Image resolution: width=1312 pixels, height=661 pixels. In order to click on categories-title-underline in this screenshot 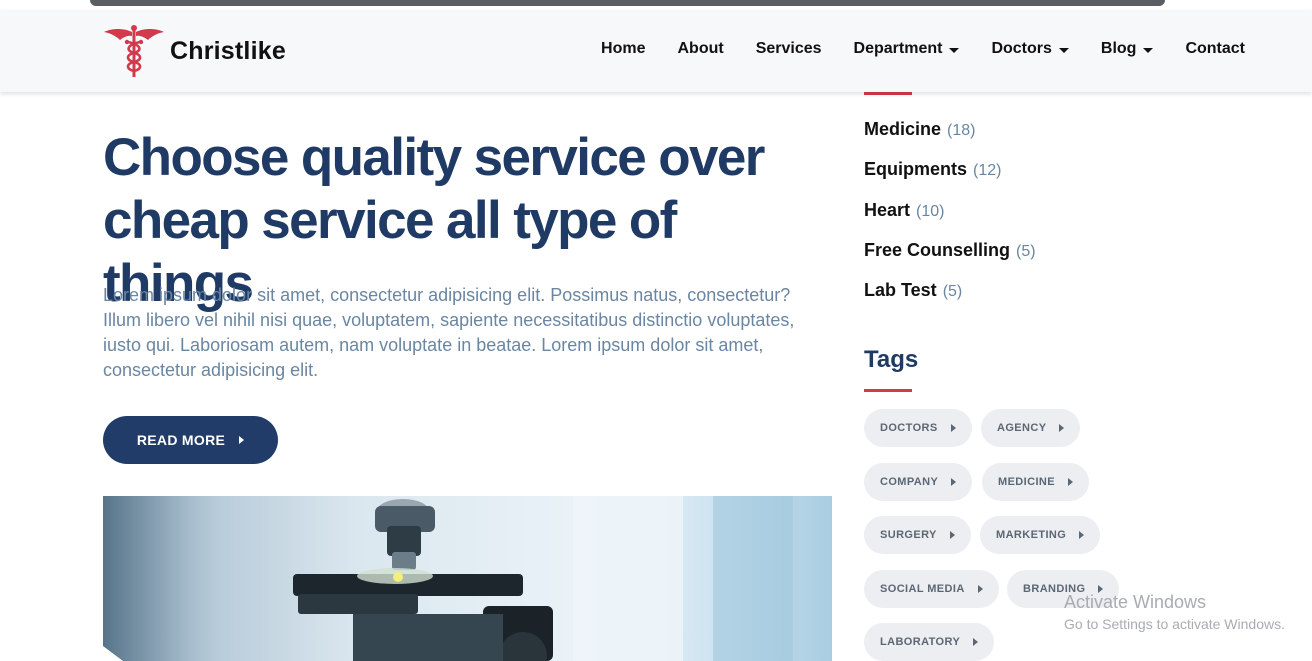, I will do `click(888, 93)`.